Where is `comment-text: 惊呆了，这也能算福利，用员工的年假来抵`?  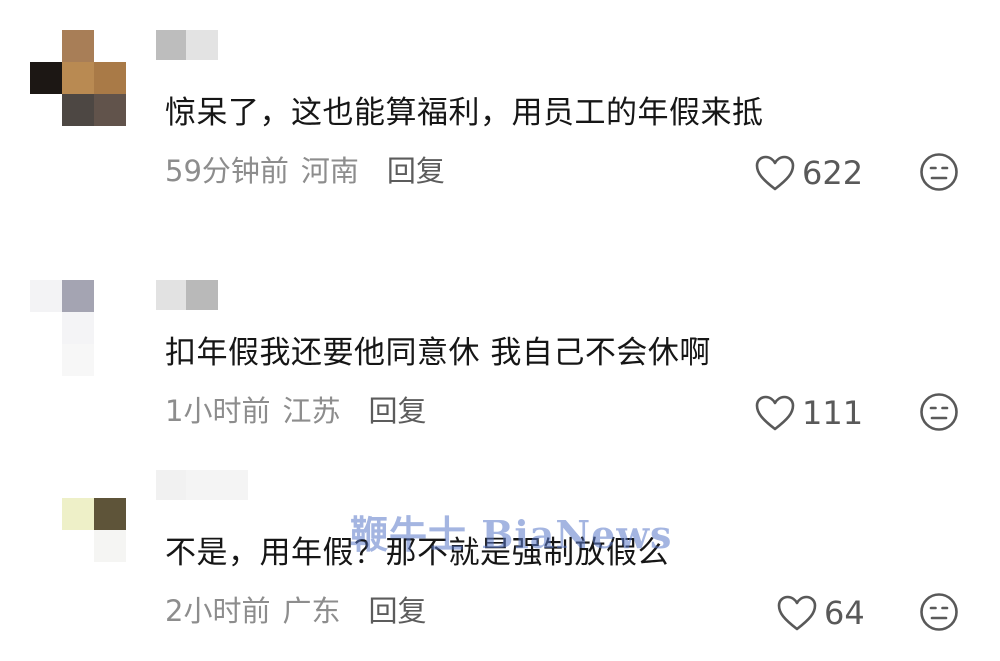
comment-text: 惊呆了，这也能算福利，用员工的年假来抵 is located at coordinates (464, 113).